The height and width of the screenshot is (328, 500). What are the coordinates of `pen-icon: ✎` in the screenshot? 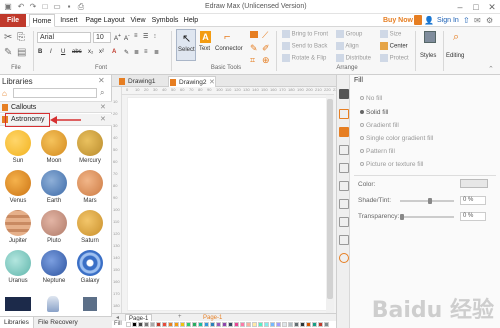 It's located at (254, 48).